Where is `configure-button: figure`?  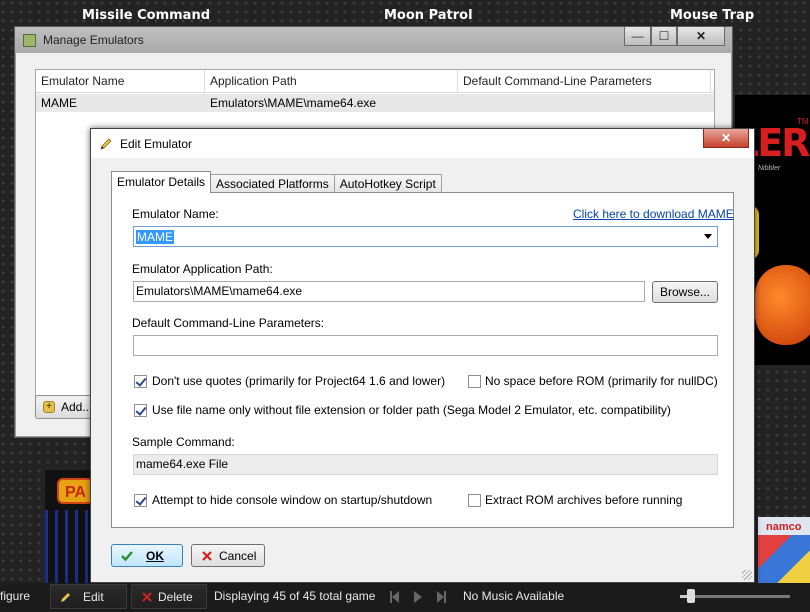 configure-button: figure is located at coordinates (15, 596).